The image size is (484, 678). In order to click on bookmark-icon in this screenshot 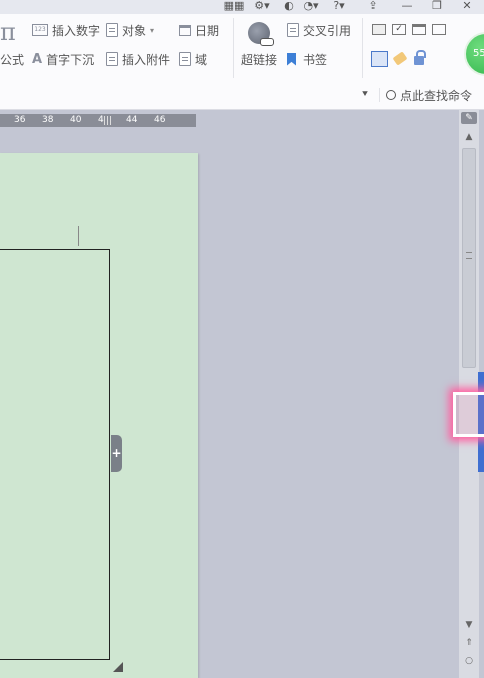, I will do `click(291, 59)`.